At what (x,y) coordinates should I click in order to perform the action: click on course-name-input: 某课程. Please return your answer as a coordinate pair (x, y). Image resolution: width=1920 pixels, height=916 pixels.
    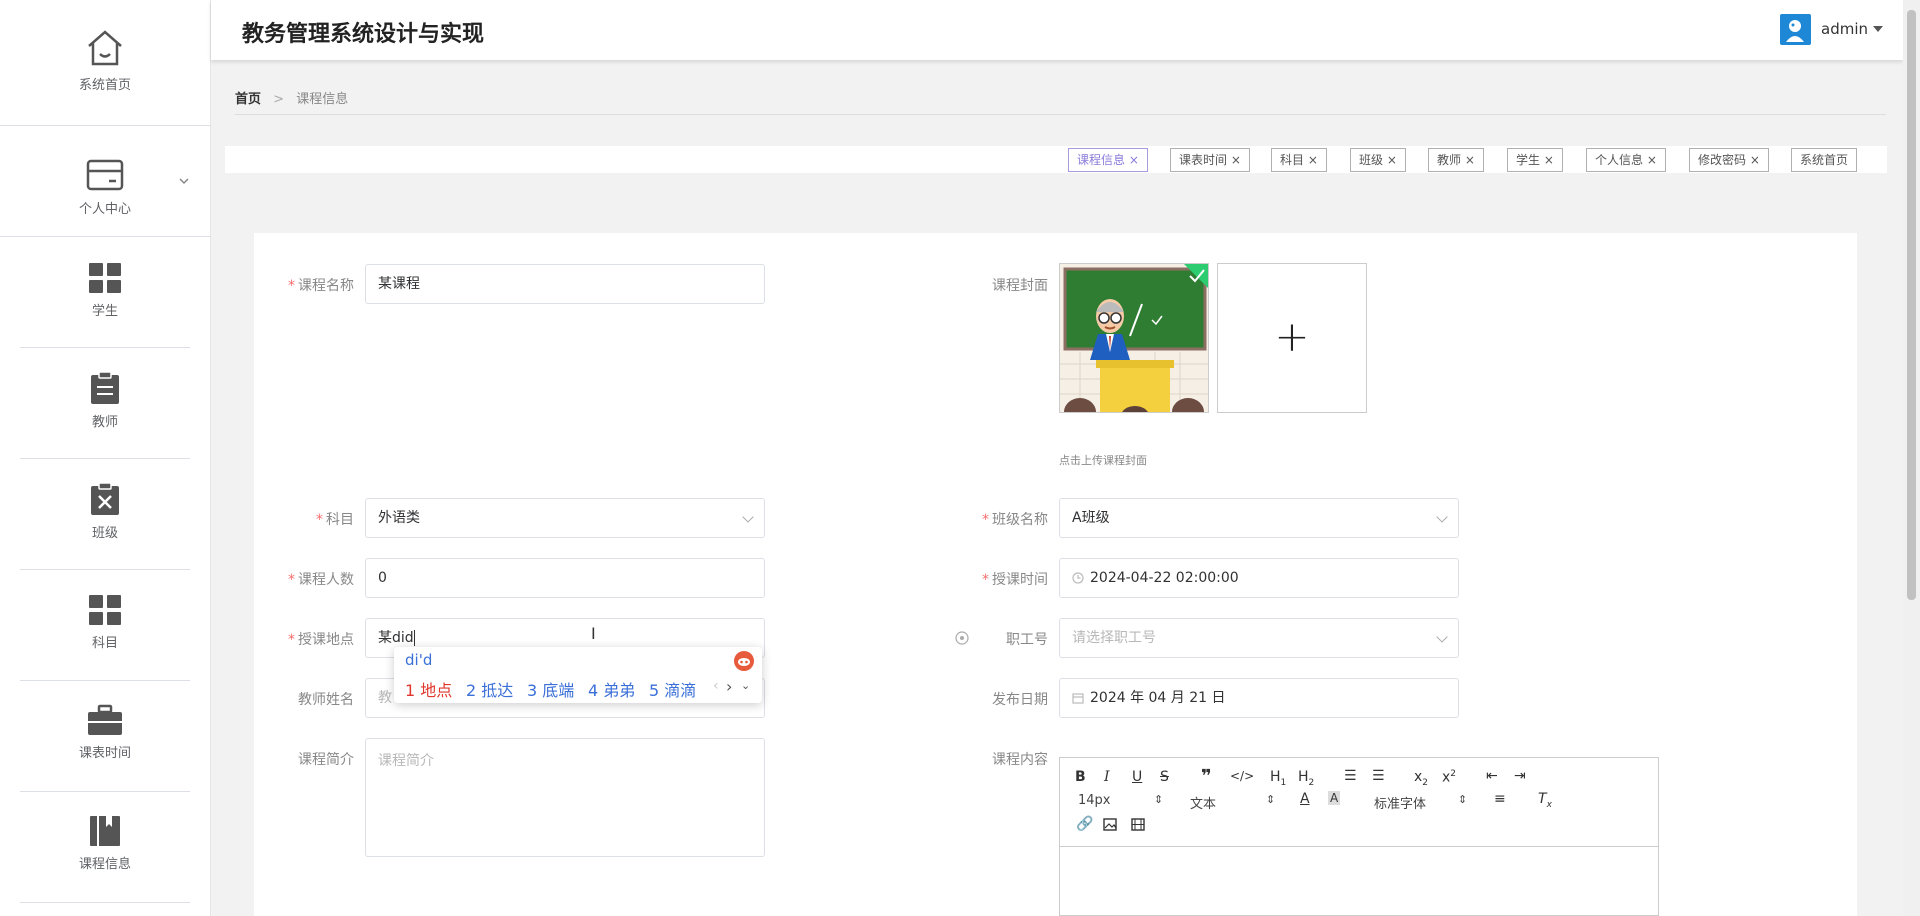
    Looking at the image, I should click on (565, 284).